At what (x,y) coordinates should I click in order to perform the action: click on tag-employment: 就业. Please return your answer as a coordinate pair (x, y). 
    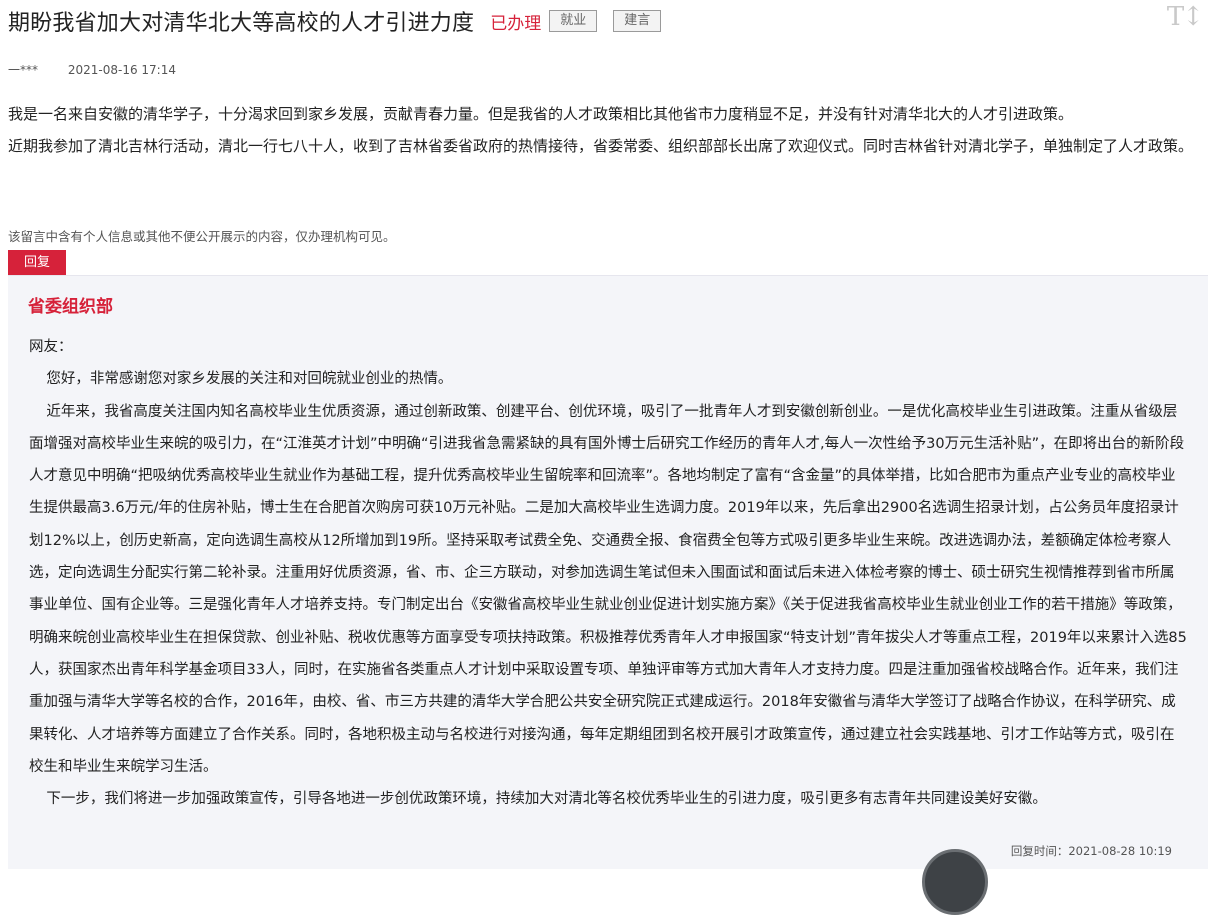
    Looking at the image, I should click on (573, 21).